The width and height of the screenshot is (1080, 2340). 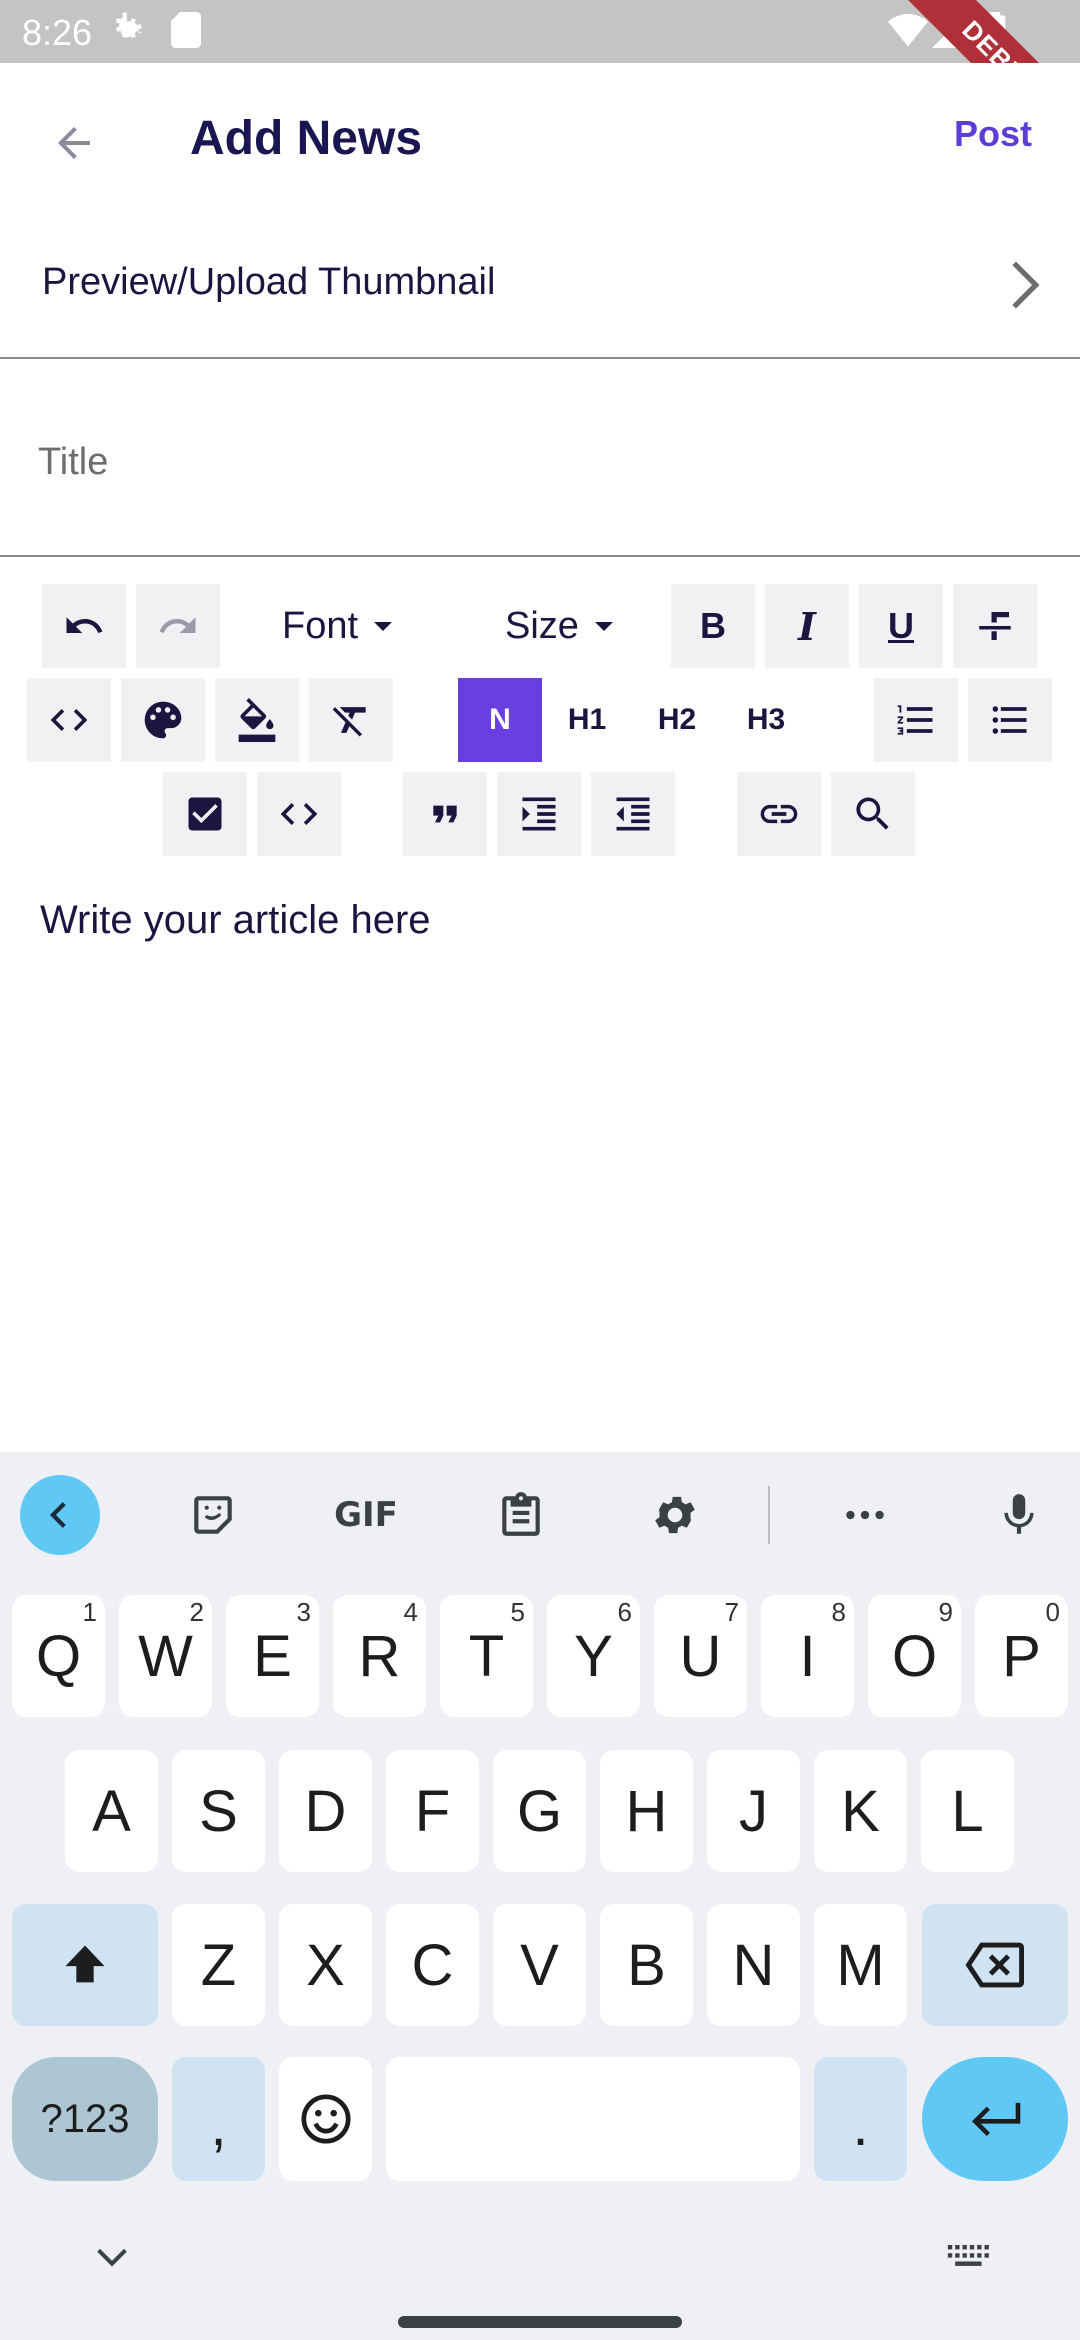 What do you see at coordinates (540, 2322) in the screenshot?
I see `home-indicator` at bounding box center [540, 2322].